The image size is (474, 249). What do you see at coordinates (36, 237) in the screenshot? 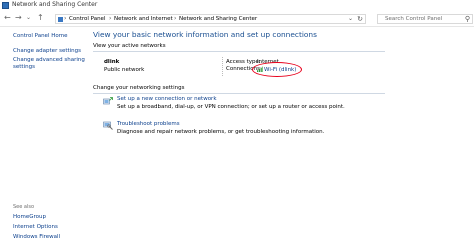
I see `see-also-windows-firewall: Windows Firewall` at bounding box center [36, 237].